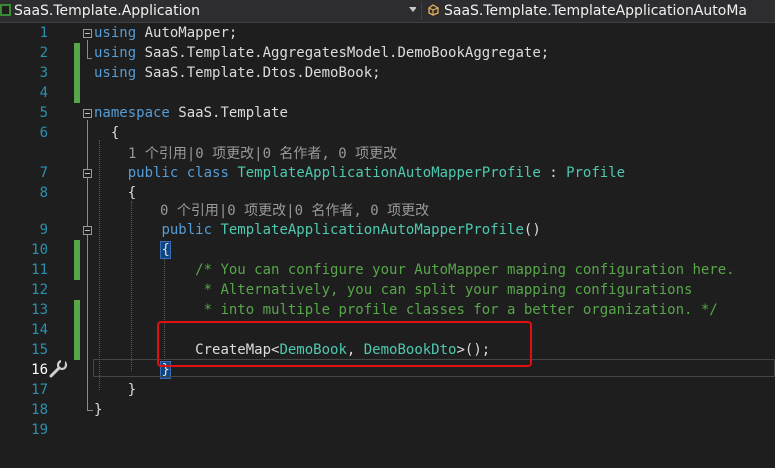 The height and width of the screenshot is (468, 775). Describe the element at coordinates (294, 211) in the screenshot. I see `codelens-references: 0 个引用|0 项更改|0 名作者, 0 项更改` at that location.